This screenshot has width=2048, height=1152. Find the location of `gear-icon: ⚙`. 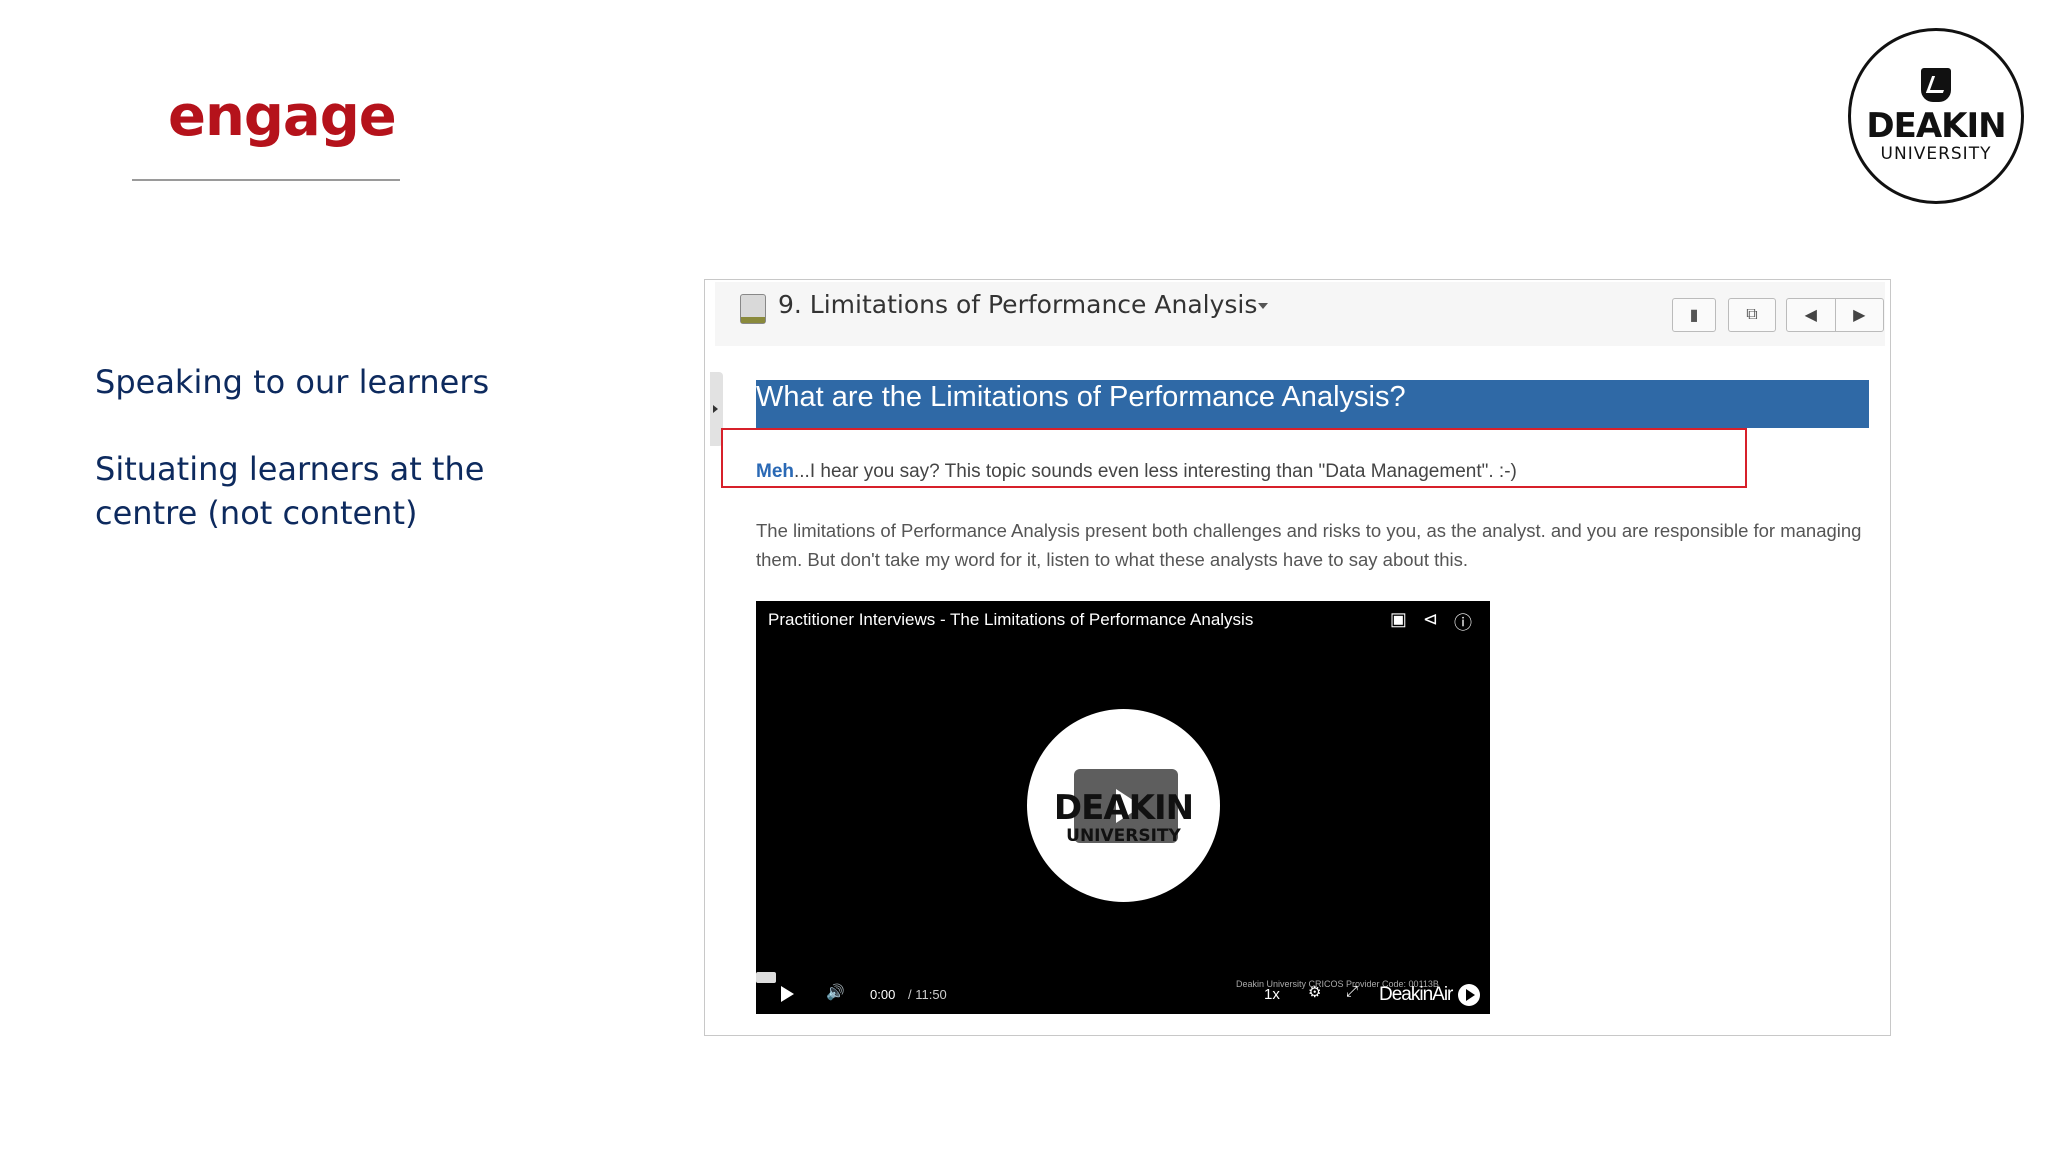

gear-icon: ⚙ is located at coordinates (1314, 992).